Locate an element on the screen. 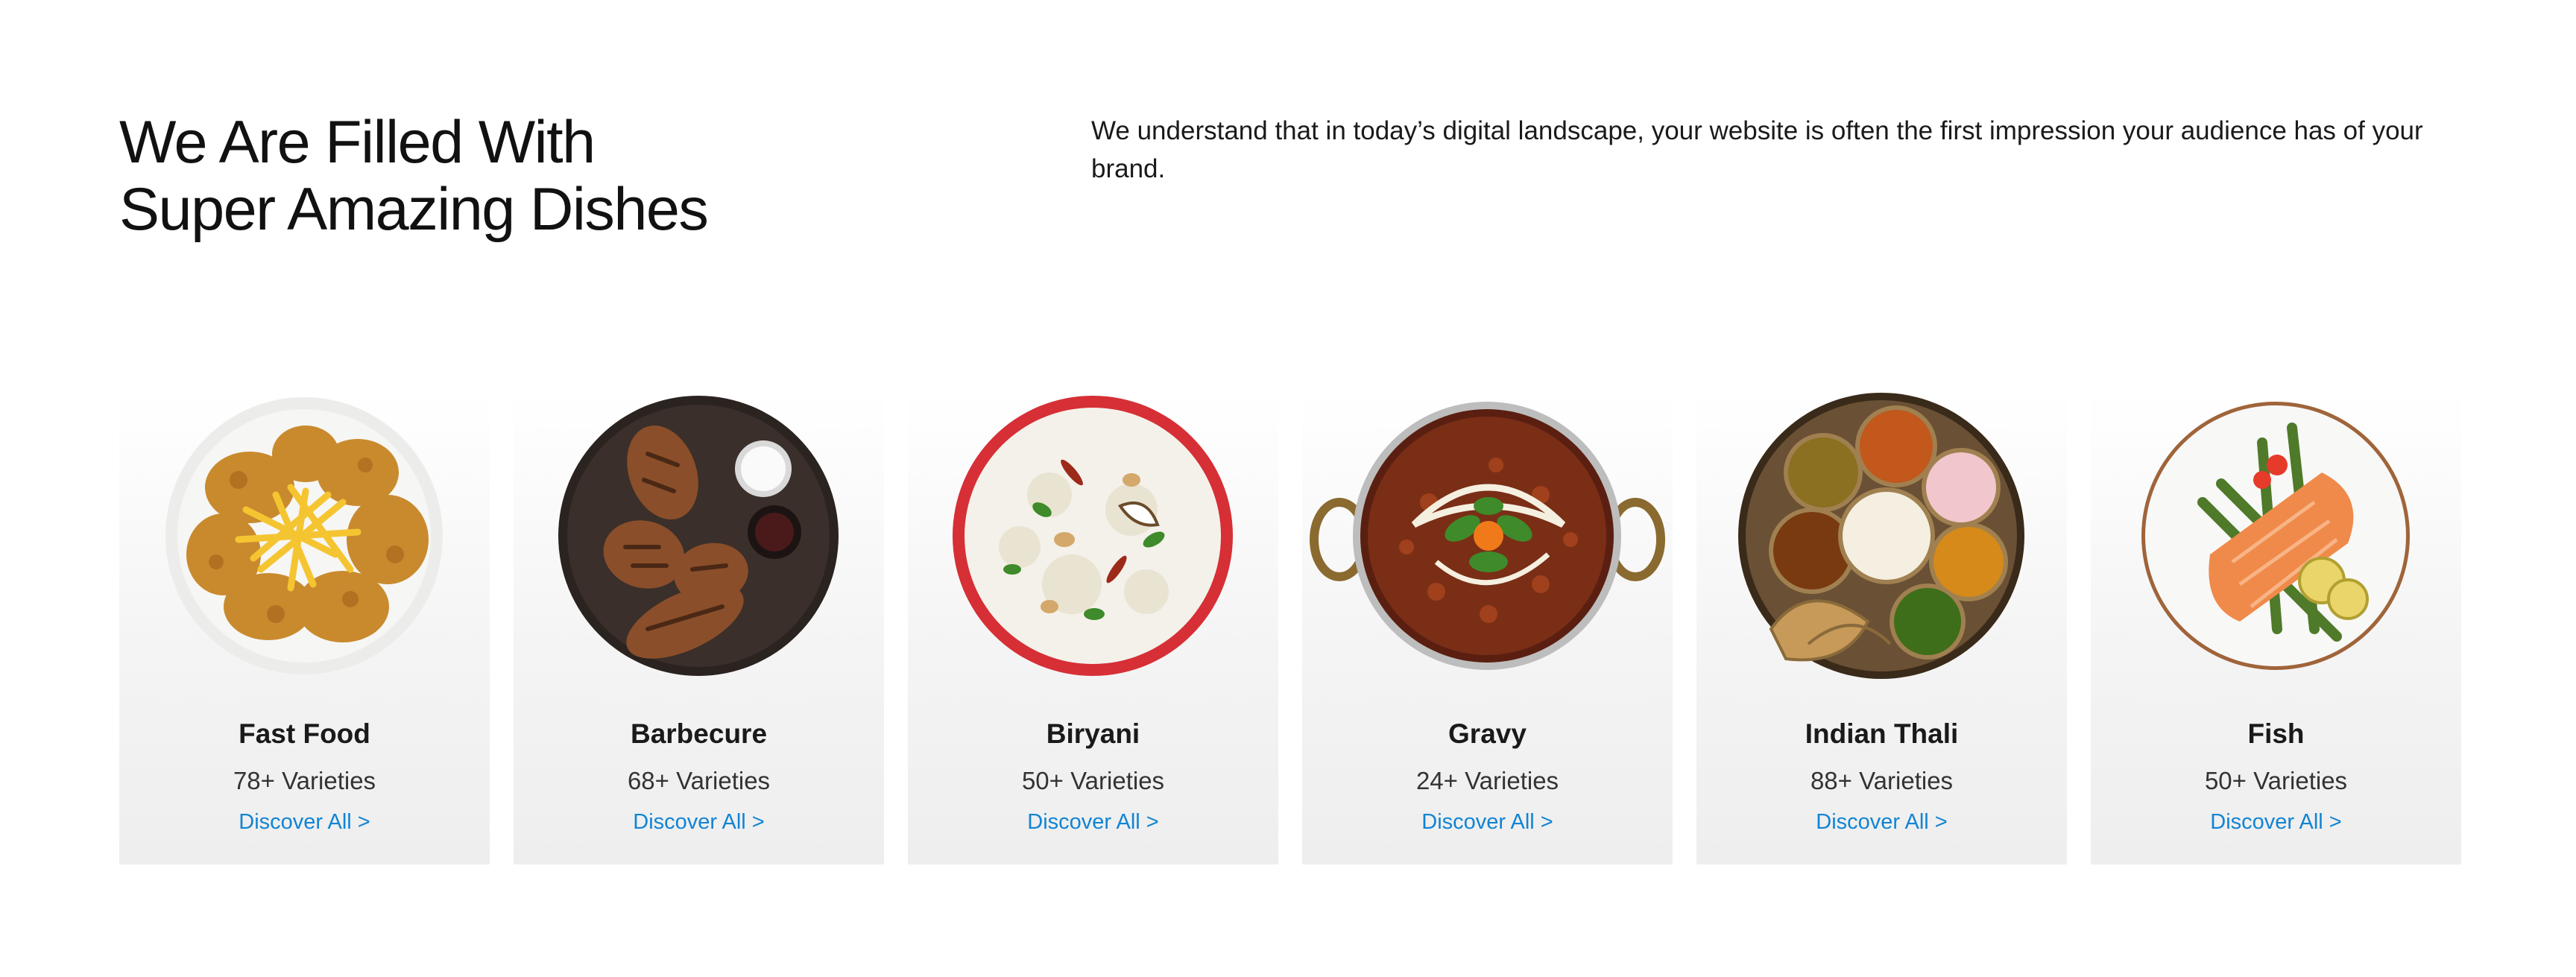  category-card-biryani: Biryani 50+ Varieties Discover All > is located at coordinates (1093, 628).